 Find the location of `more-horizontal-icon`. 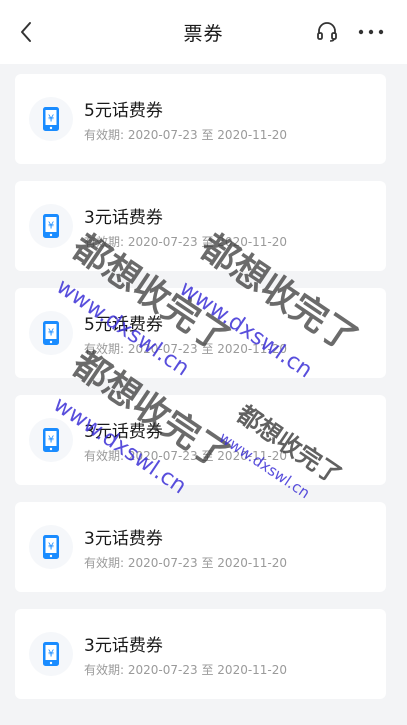

more-horizontal-icon is located at coordinates (371, 32).